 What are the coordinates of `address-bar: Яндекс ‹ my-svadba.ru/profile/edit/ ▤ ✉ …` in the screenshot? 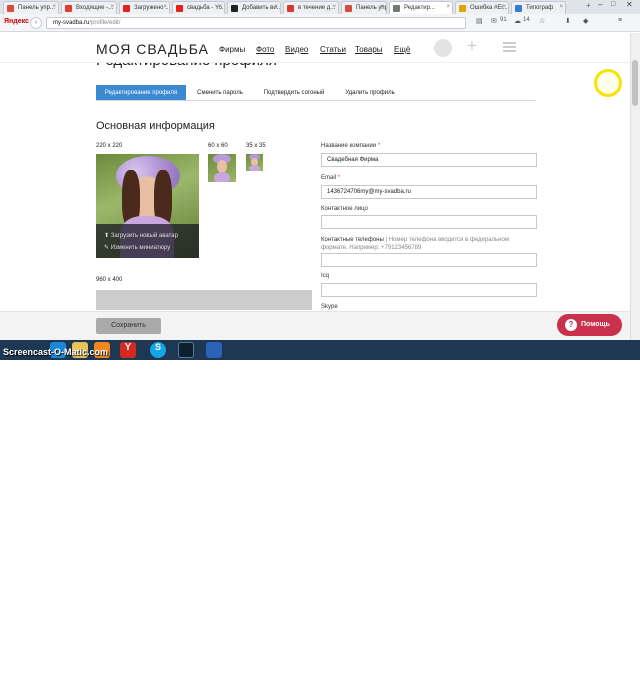 It's located at (320, 23).